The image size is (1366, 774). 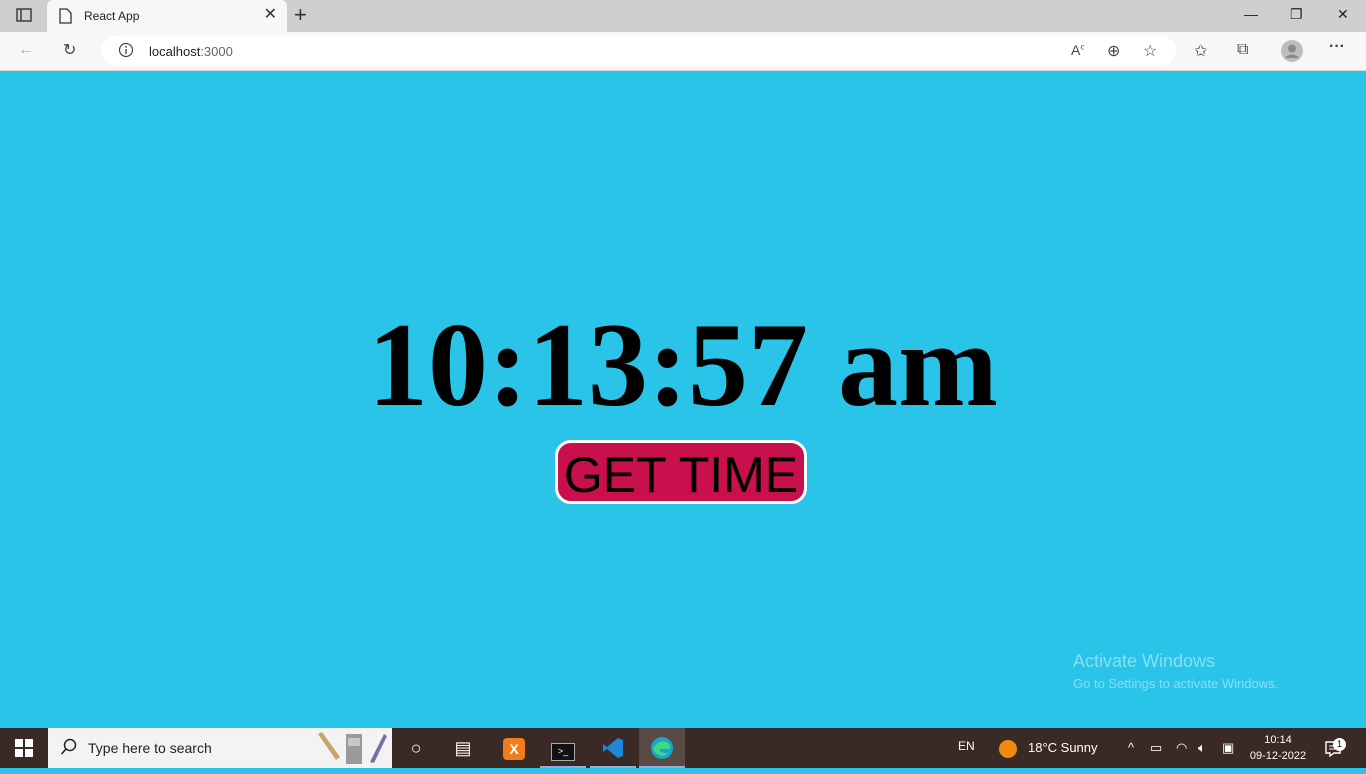 I want to click on favorites-icon: ✩, so click(x=1200, y=51).